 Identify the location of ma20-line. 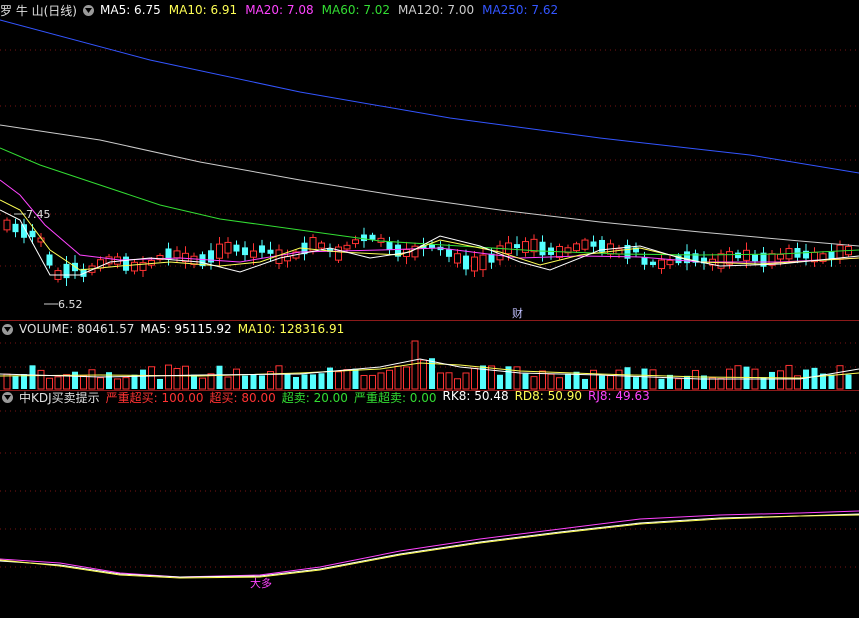
(429, 221).